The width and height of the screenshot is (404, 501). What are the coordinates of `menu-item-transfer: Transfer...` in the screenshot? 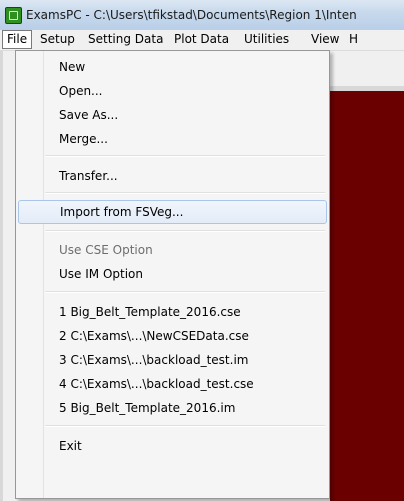 It's located at (172, 176).